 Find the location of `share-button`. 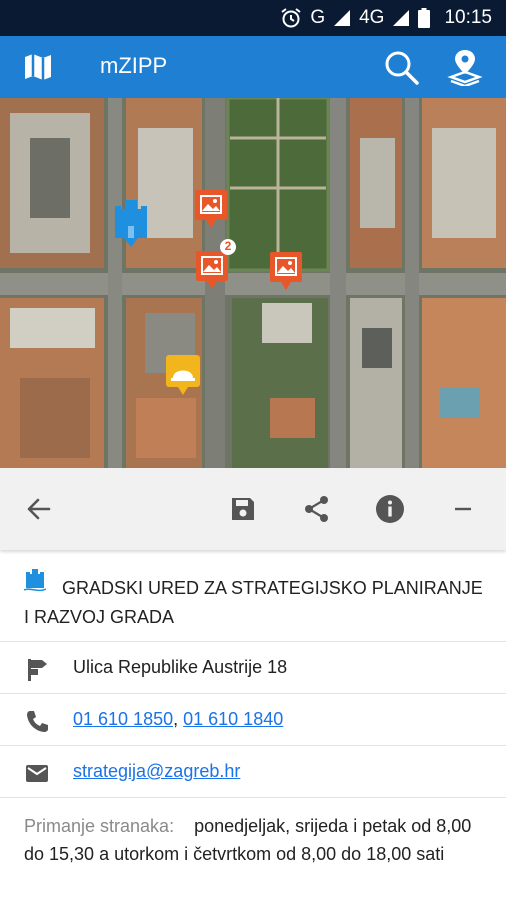

share-button is located at coordinates (317, 509).